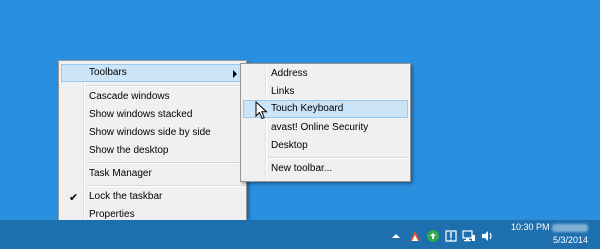 Image resolution: width=600 pixels, height=249 pixels. I want to click on mouse-pointer-icon, so click(261, 110).